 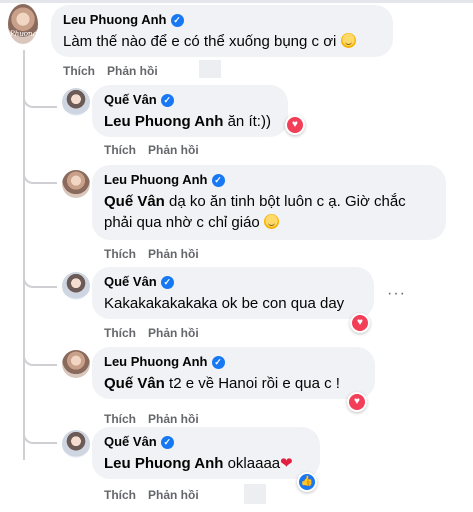 What do you see at coordinates (396, 294) in the screenshot?
I see `more-options-icon: ···` at bounding box center [396, 294].